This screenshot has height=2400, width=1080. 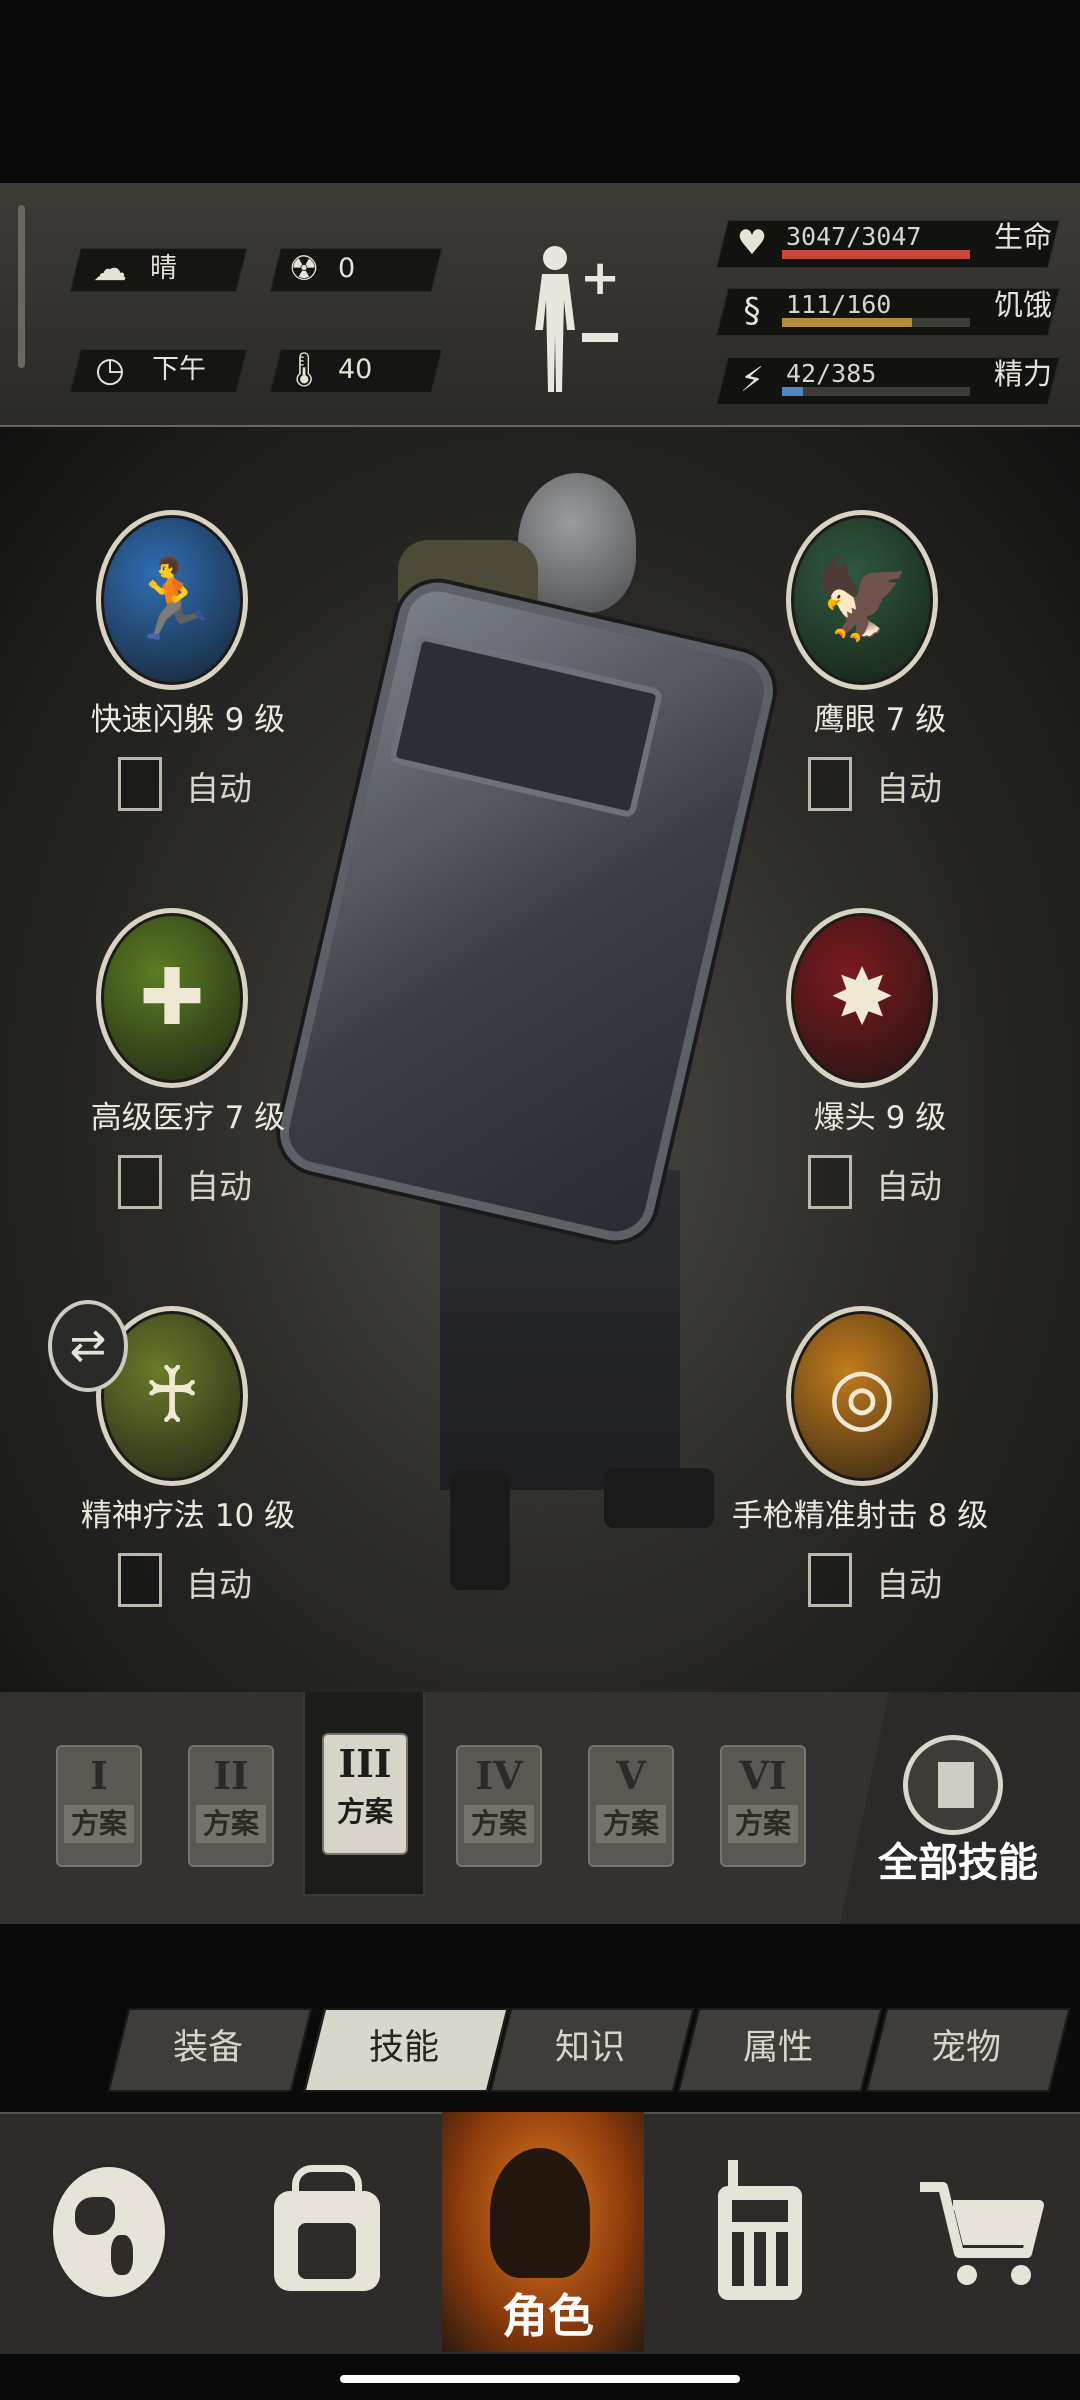 I want to click on plan-number: I, so click(x=99, y=1775).